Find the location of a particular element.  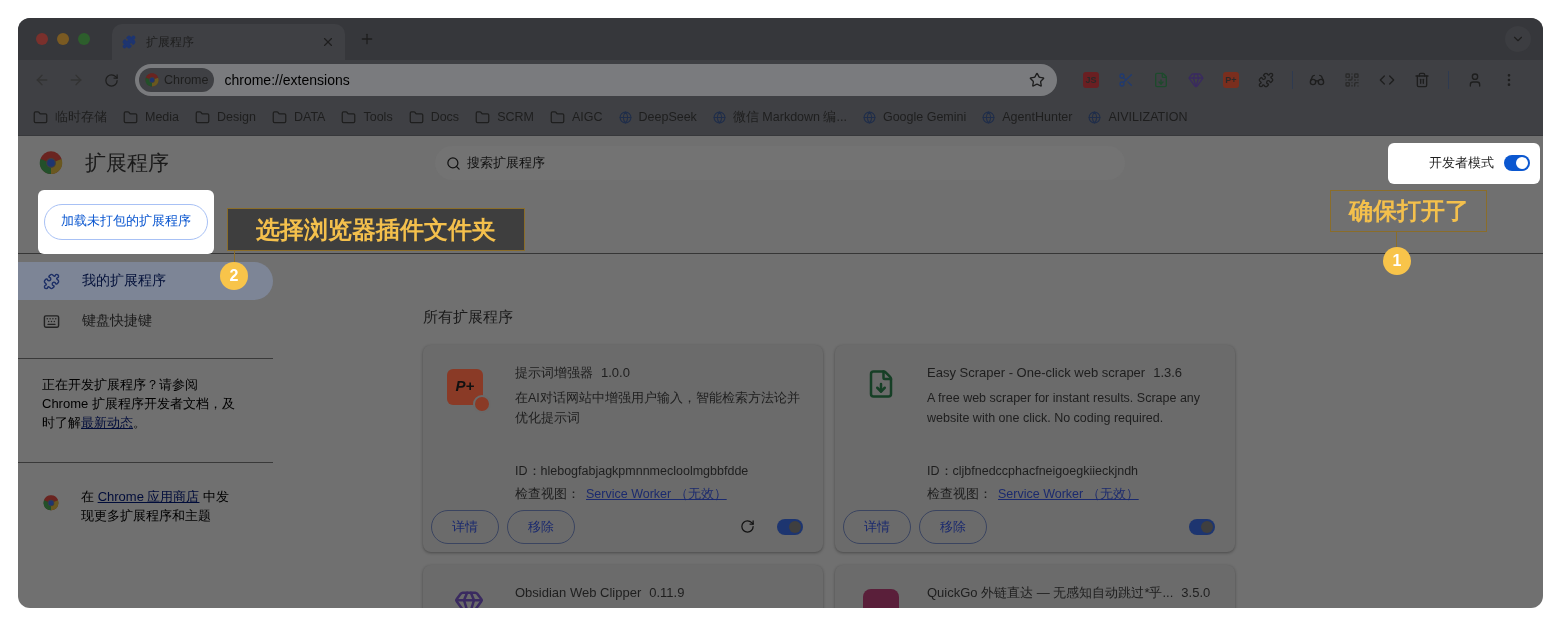

extension-icon: JS is located at coordinates (1091, 80).